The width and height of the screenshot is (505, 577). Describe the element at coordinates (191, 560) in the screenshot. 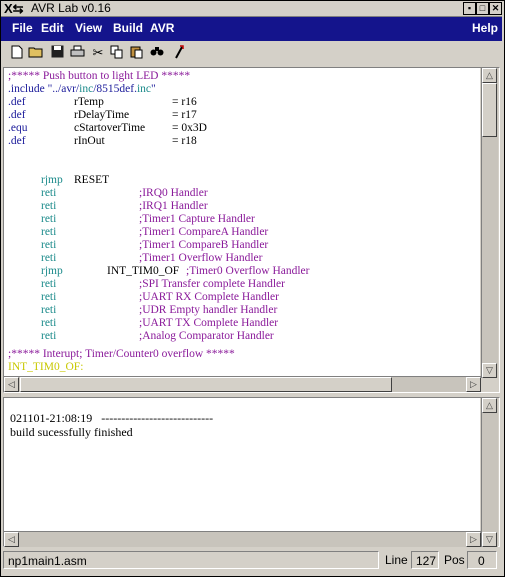

I see `status-filename: np1main1.asm` at that location.